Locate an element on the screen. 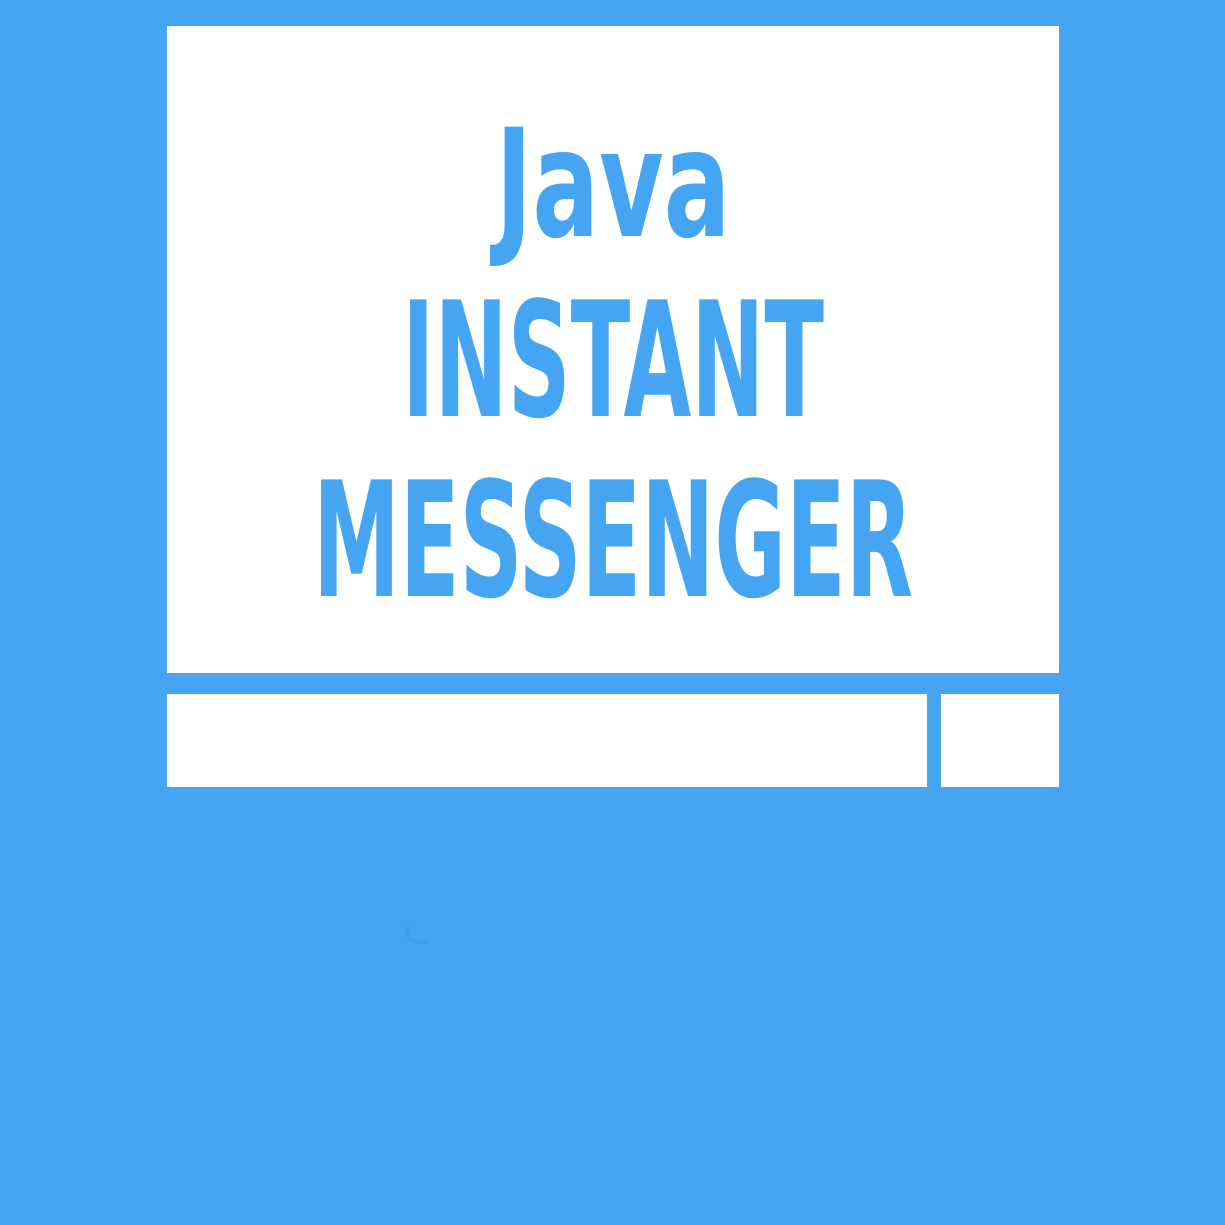  send-button is located at coordinates (1000, 740).